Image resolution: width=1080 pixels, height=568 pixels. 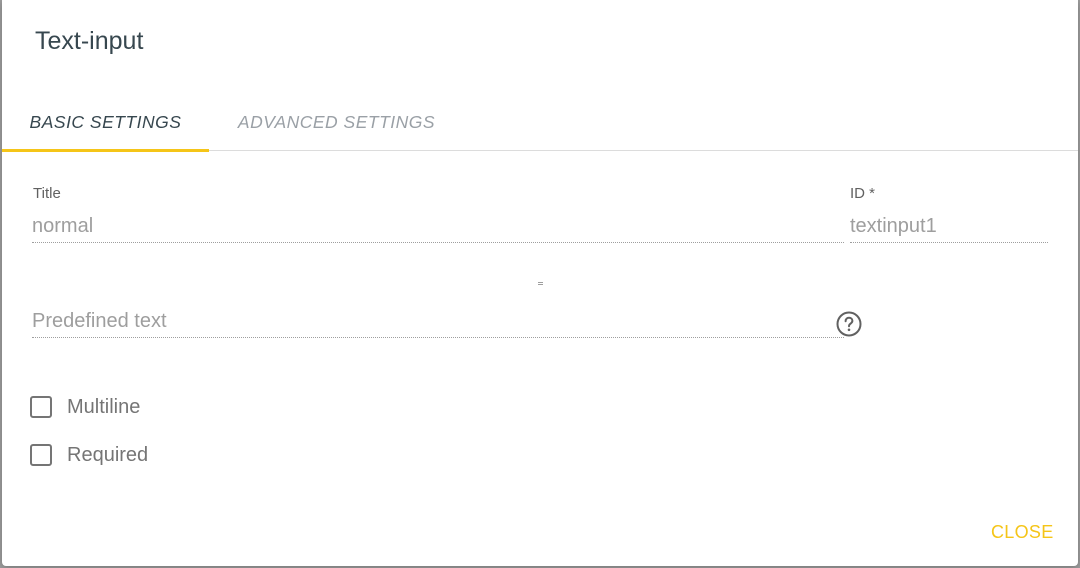 What do you see at coordinates (105, 150) in the screenshot?
I see `active-tab-indicator` at bounding box center [105, 150].